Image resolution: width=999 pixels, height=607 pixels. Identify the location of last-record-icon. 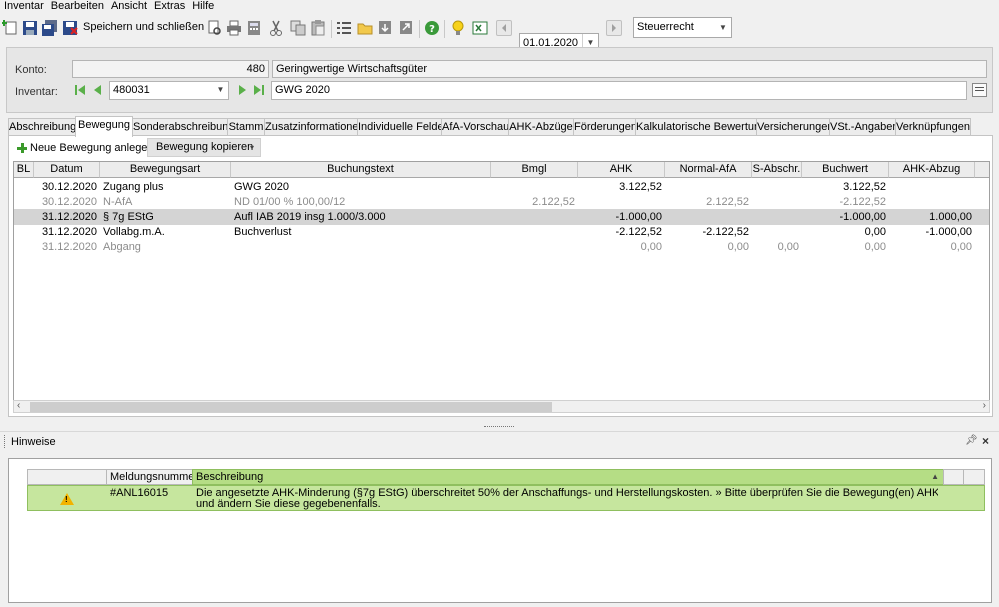
(259, 90).